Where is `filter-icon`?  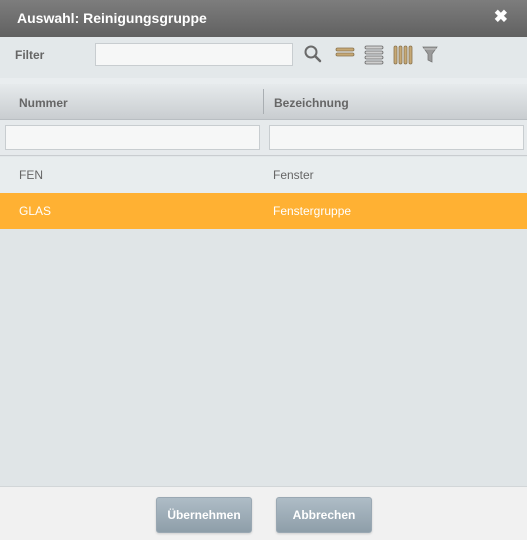
filter-icon is located at coordinates (431, 55).